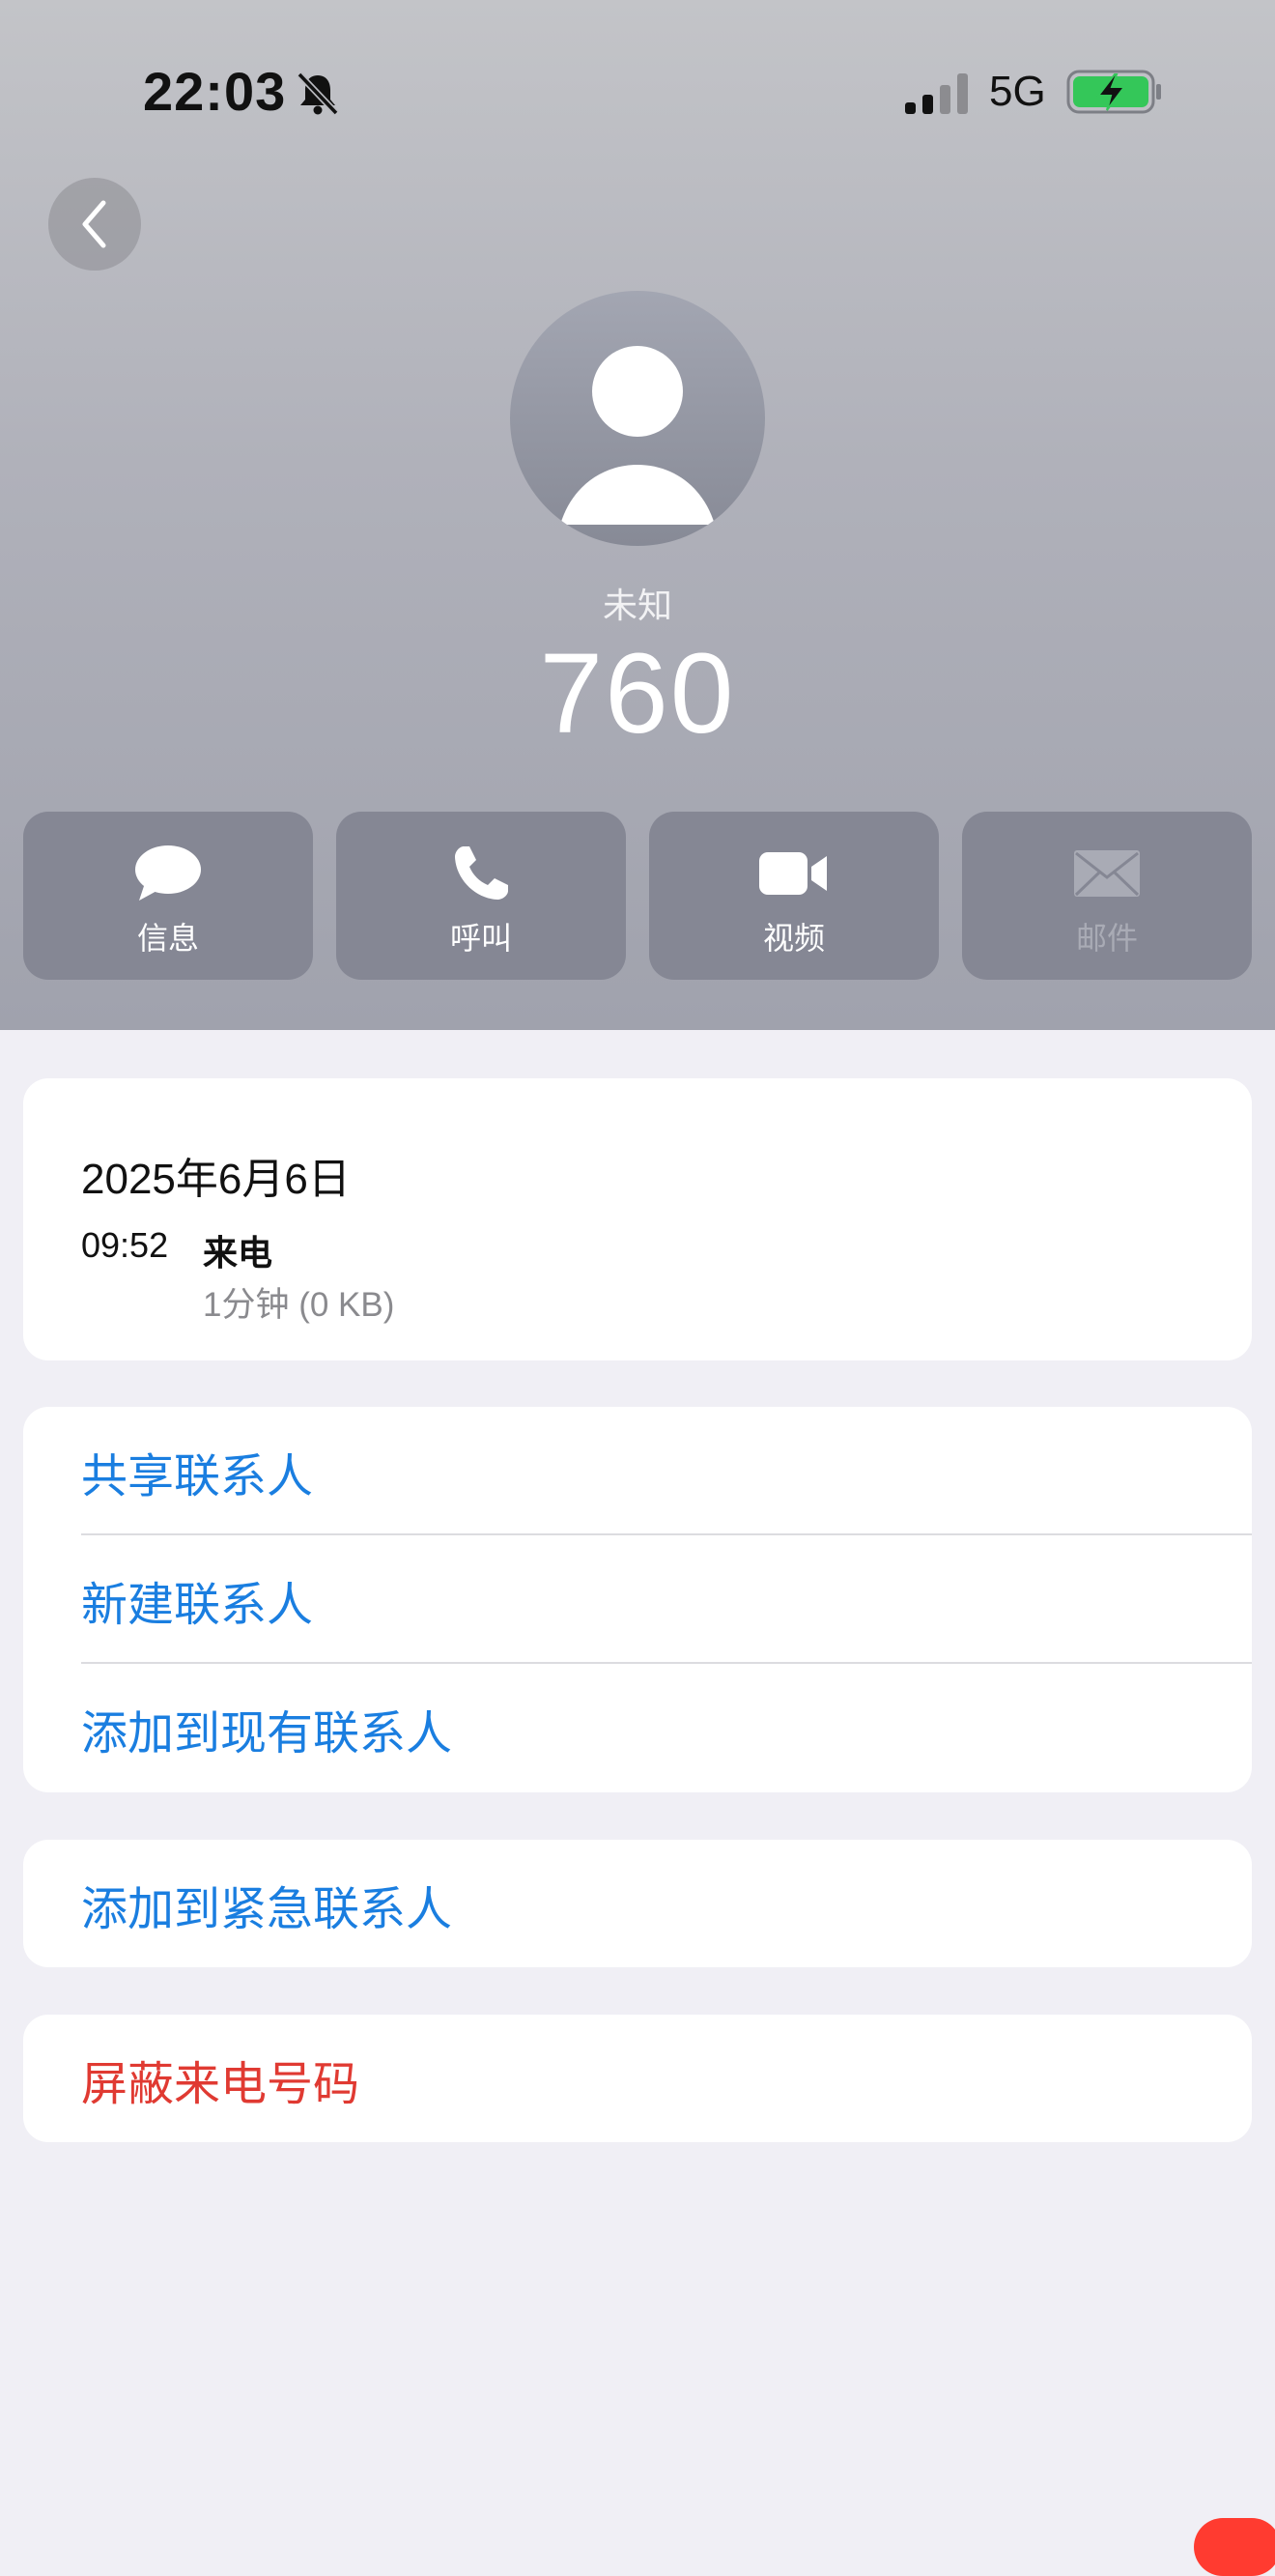 The width and height of the screenshot is (1275, 2576). I want to click on call-time: 09:52, so click(125, 1245).